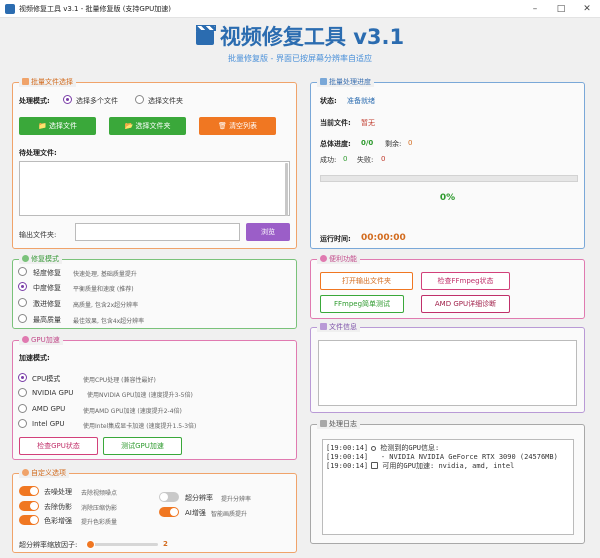 The image size is (600, 558). What do you see at coordinates (29, 506) in the screenshot?
I see `remove-artifacts-toggle` at bounding box center [29, 506].